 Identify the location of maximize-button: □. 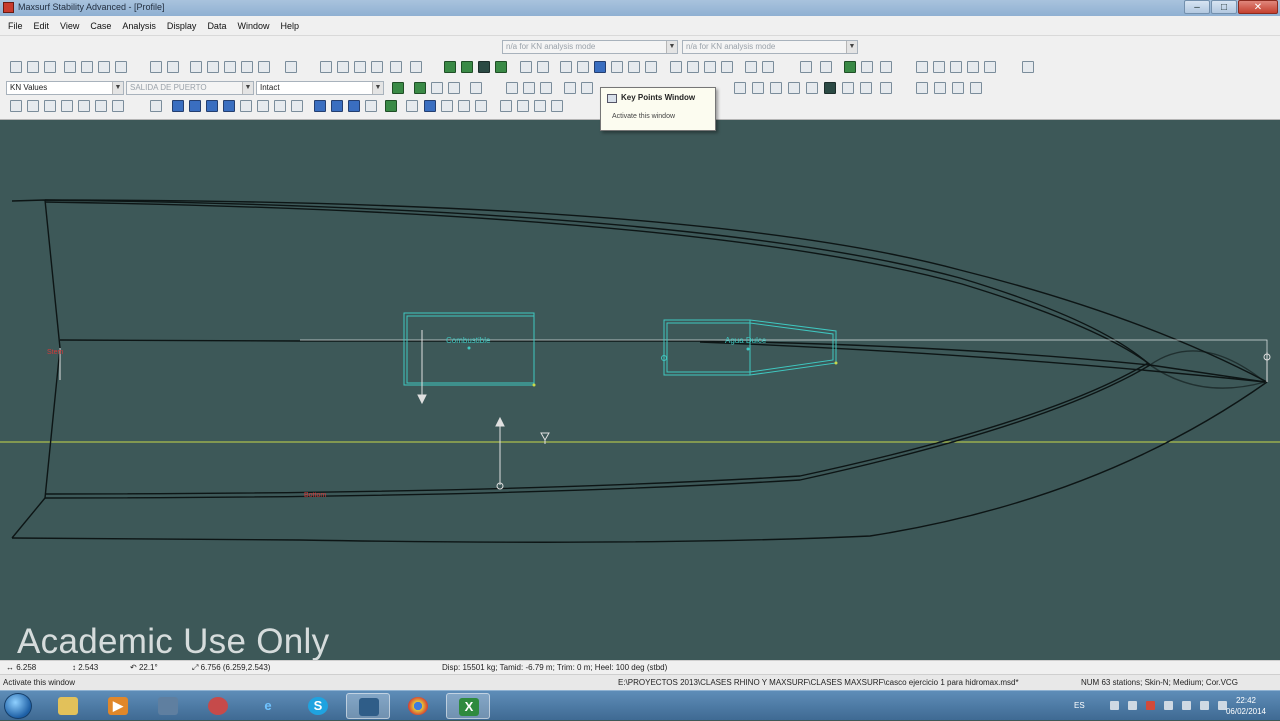
(1224, 7).